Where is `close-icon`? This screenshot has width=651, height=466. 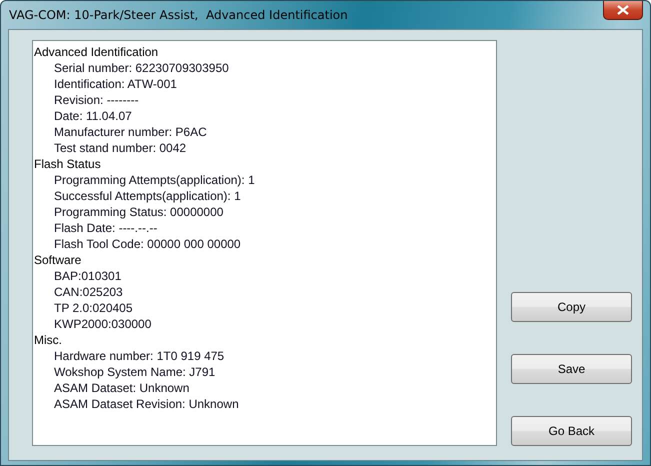
close-icon is located at coordinates (623, 10).